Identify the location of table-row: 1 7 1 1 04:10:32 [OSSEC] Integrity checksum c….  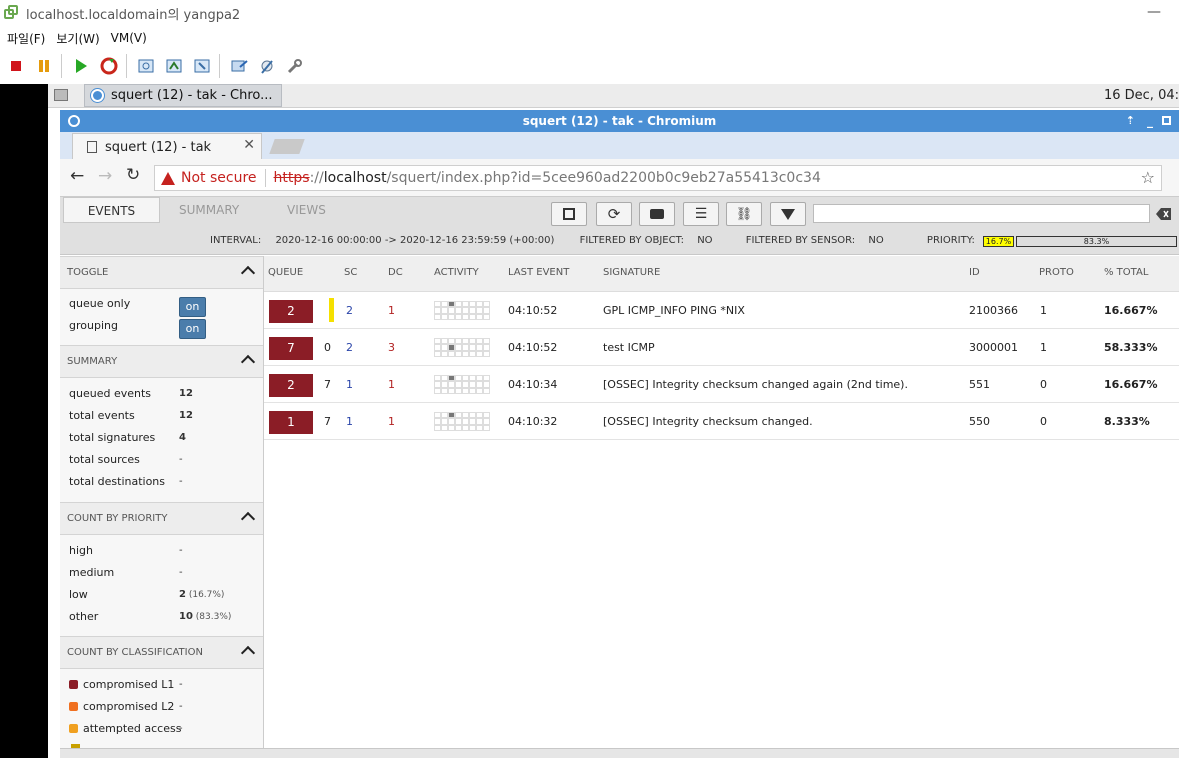
(721, 422).